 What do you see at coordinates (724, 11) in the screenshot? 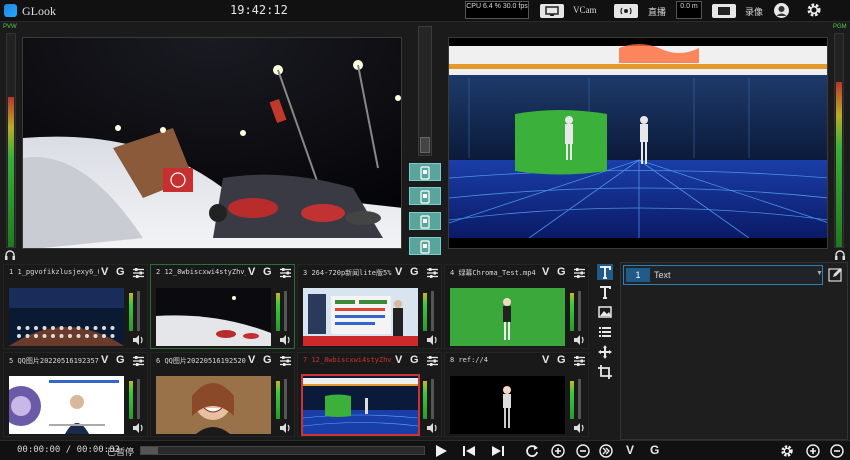
I see `record-button` at bounding box center [724, 11].